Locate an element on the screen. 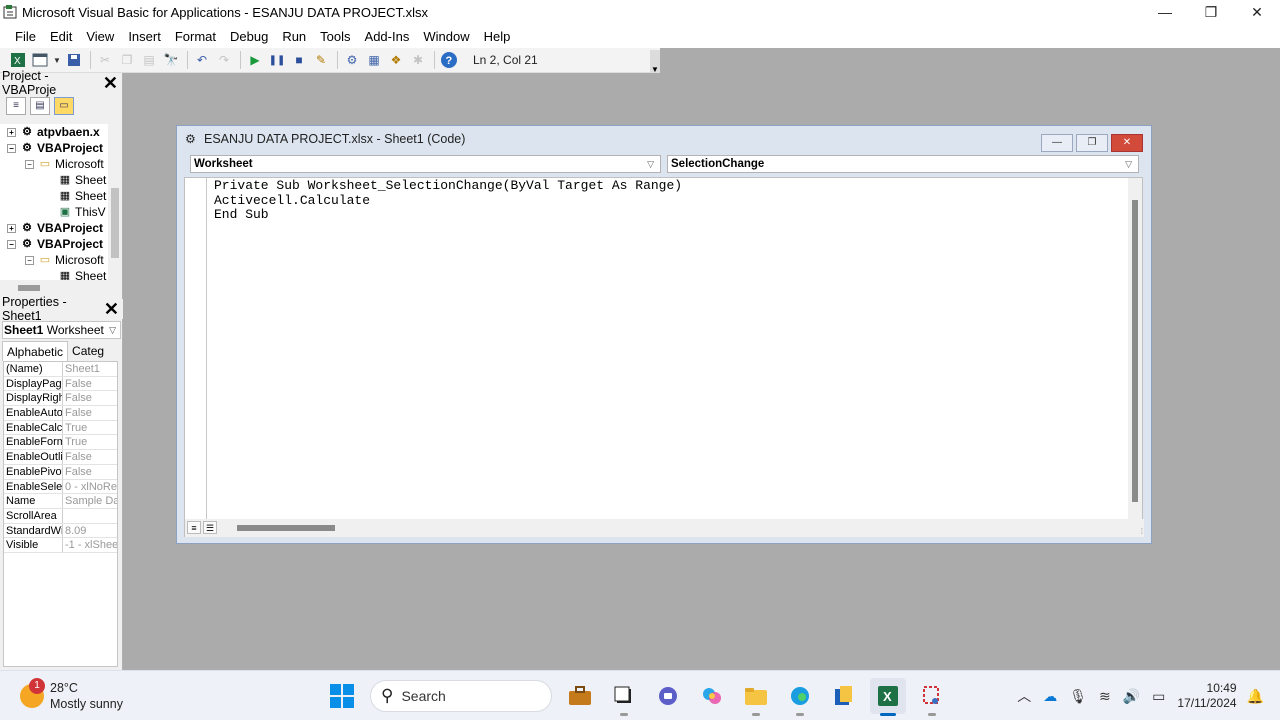 This screenshot has width=1280, height=720. menu-help: Help is located at coordinates (497, 36).